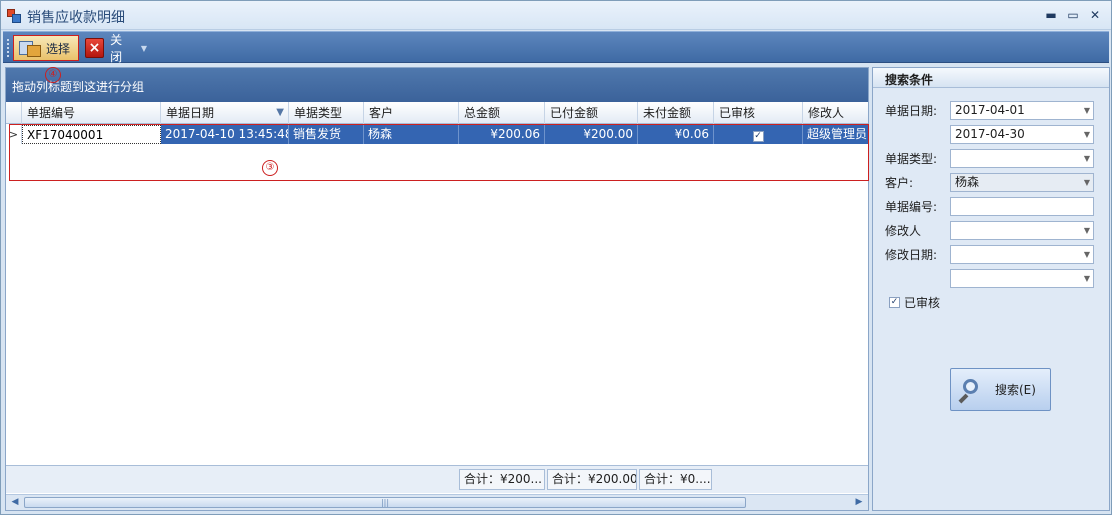 The width and height of the screenshot is (1112, 515). I want to click on select-button-label: 选择, so click(58, 48).